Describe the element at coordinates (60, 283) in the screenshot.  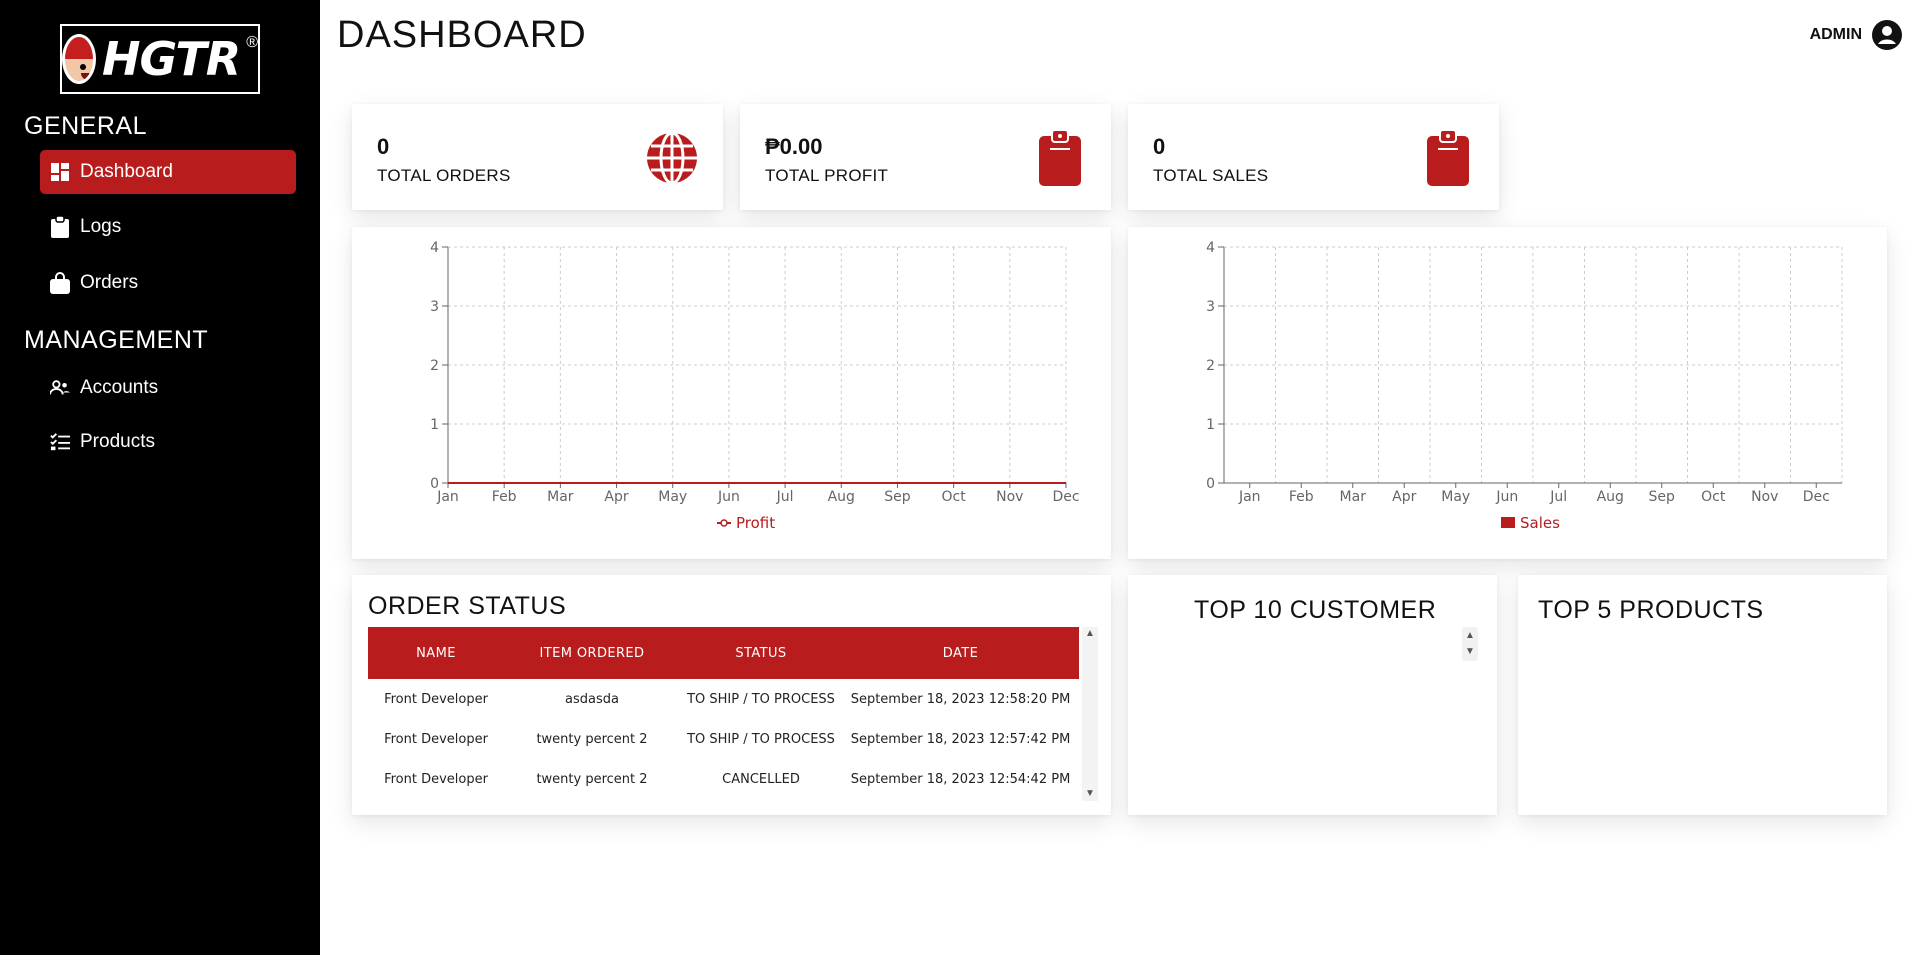
I see `shopping-bag-icon` at that location.